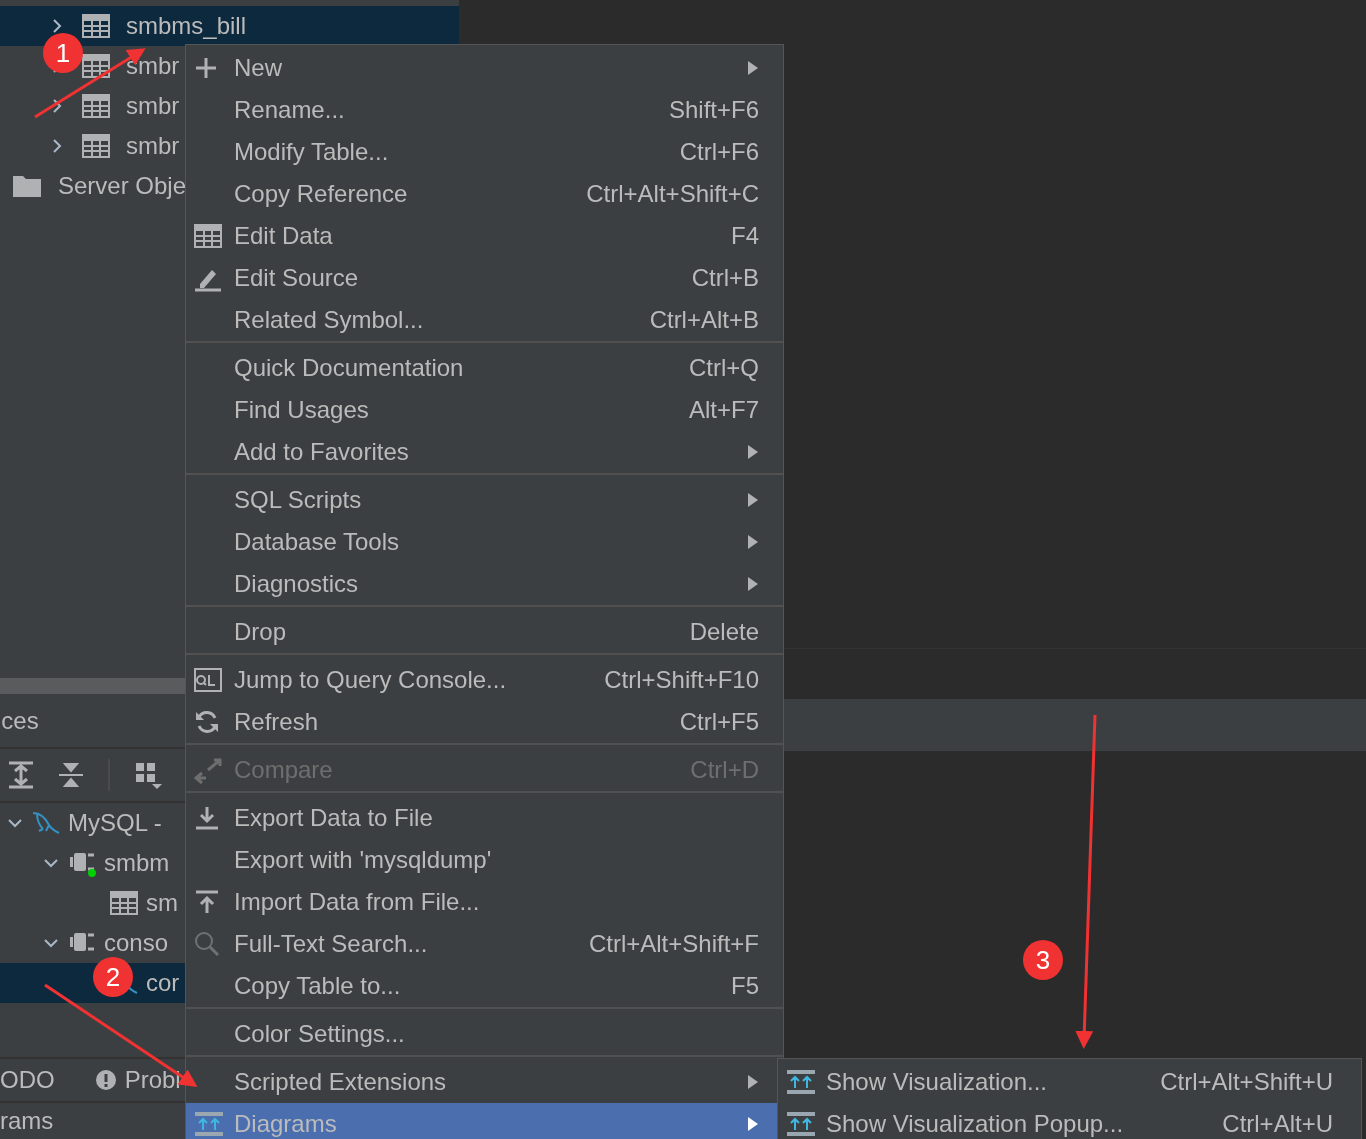  What do you see at coordinates (713, 110) in the screenshot?
I see `shortcut-label: Shift+F6` at bounding box center [713, 110].